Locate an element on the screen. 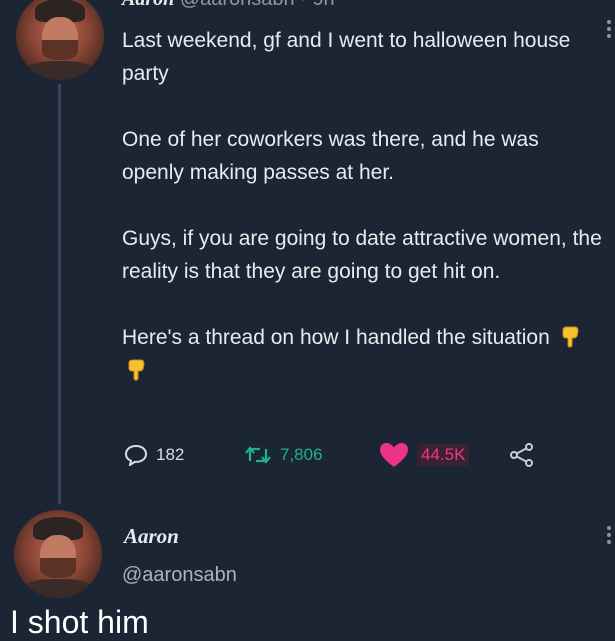 The image size is (615, 641). reply-author-name: Aaron is located at coordinates (151, 536).